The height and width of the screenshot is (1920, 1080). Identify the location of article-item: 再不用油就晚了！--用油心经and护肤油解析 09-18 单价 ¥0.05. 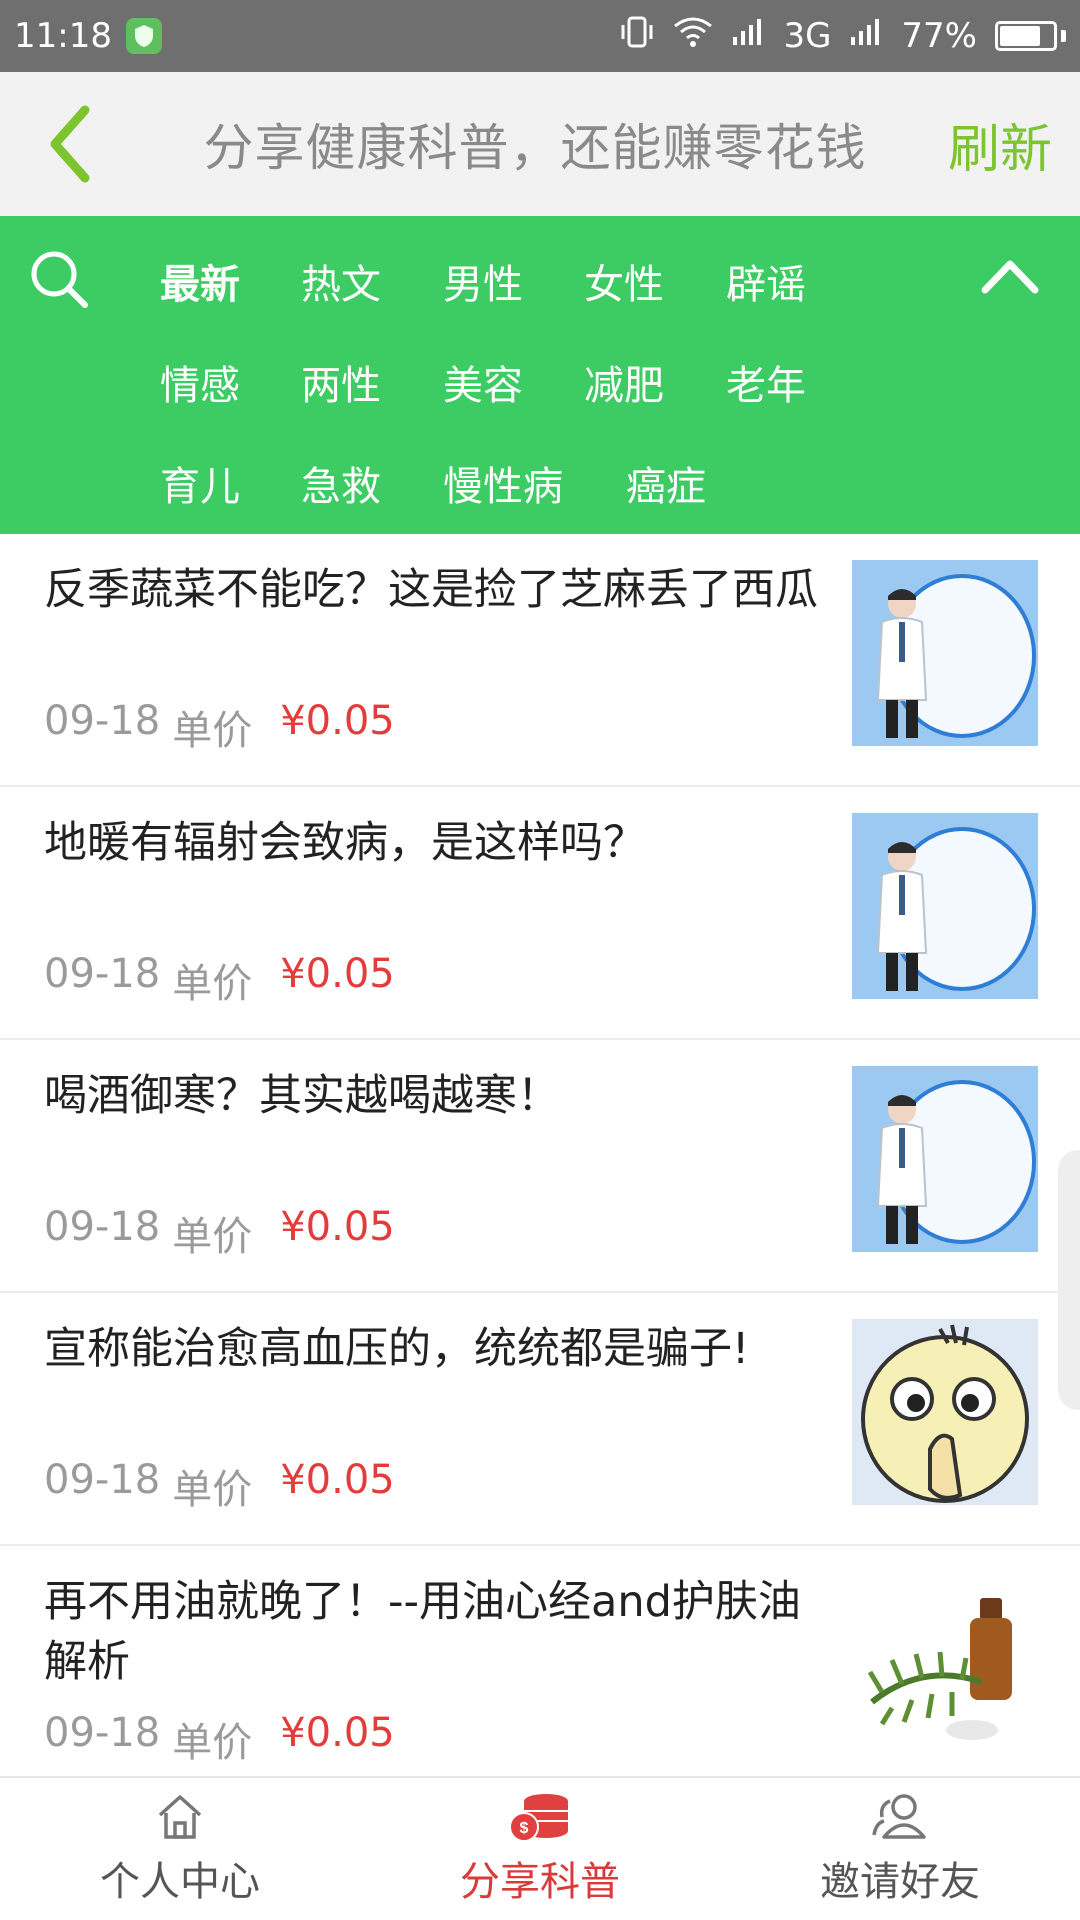
(540, 1672).